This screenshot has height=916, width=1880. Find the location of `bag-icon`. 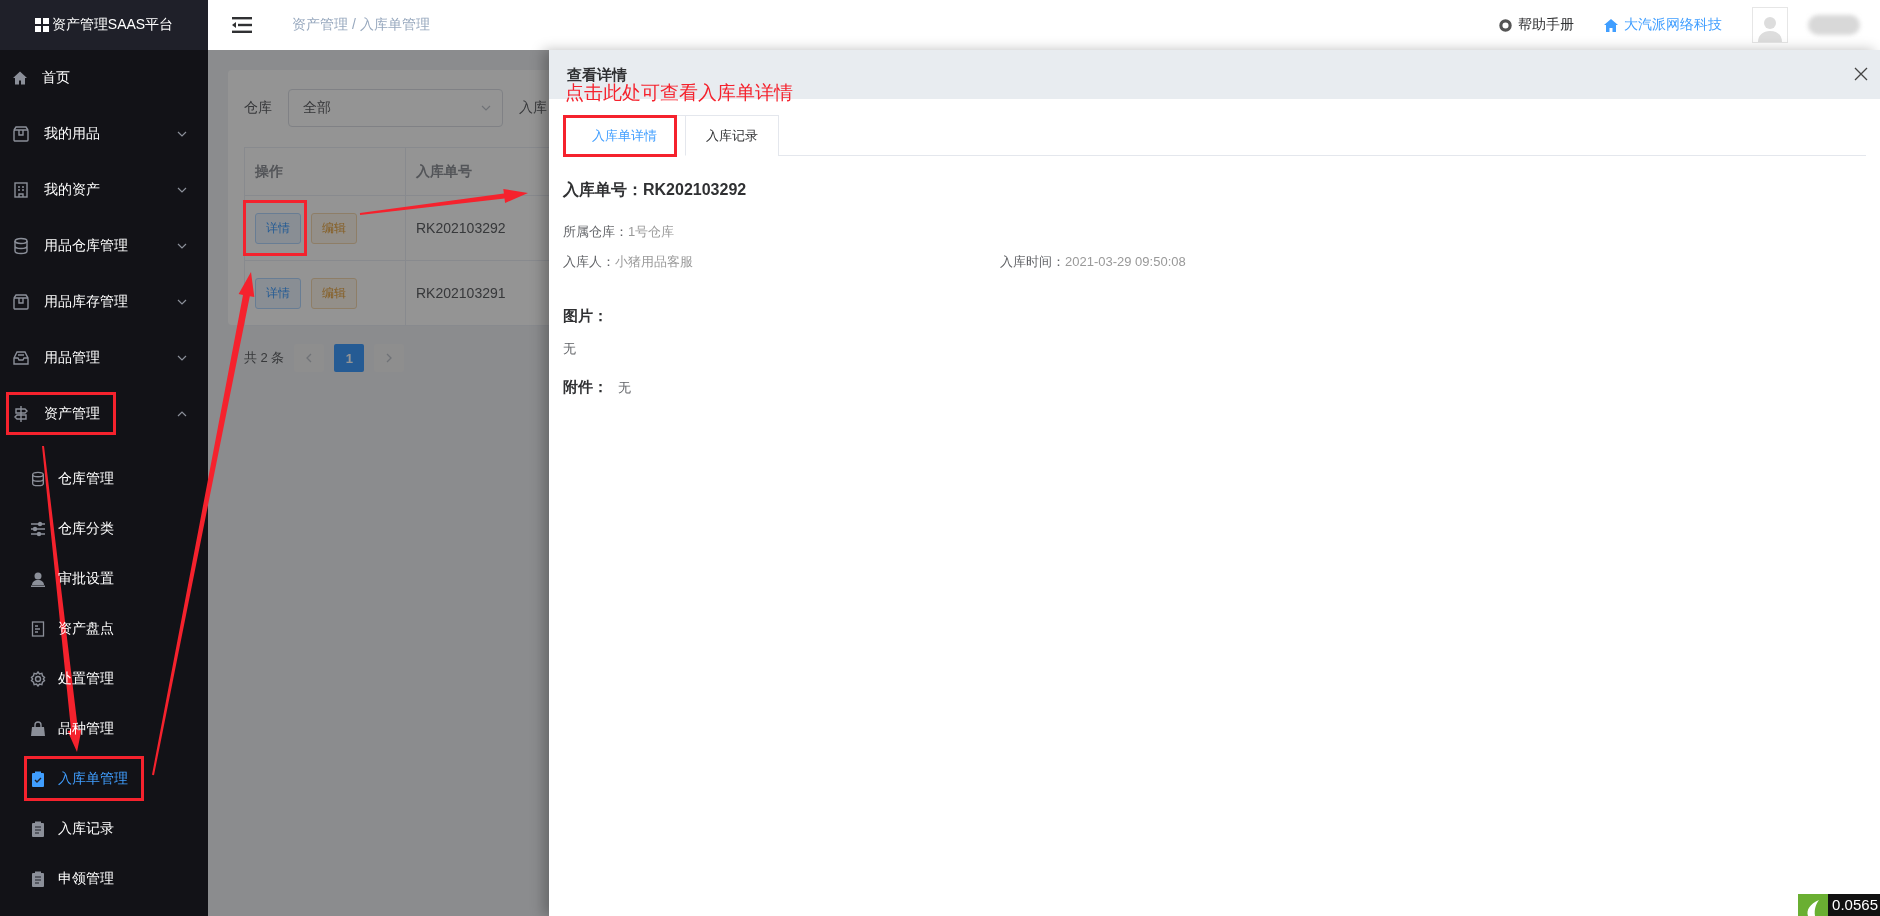

bag-icon is located at coordinates (38, 729).